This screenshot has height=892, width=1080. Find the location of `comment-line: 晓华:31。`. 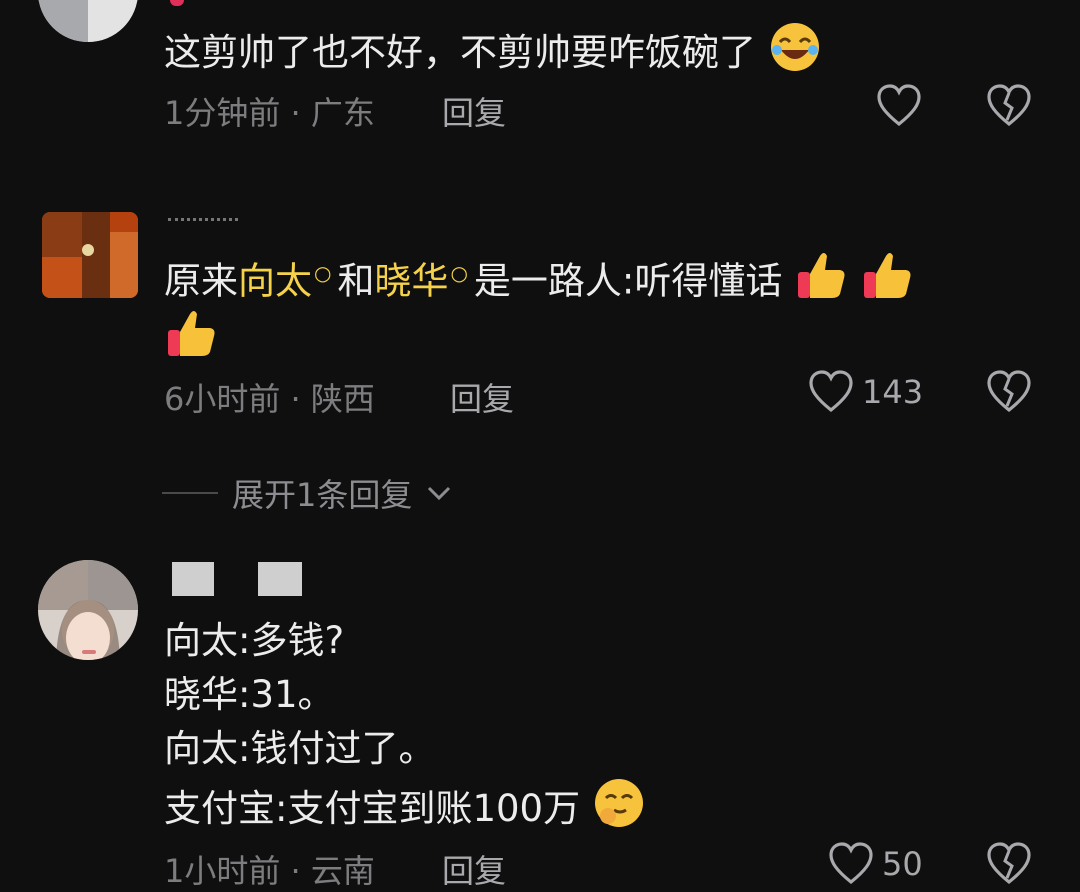

comment-line: 晓华:31。 is located at coordinates (249, 694).